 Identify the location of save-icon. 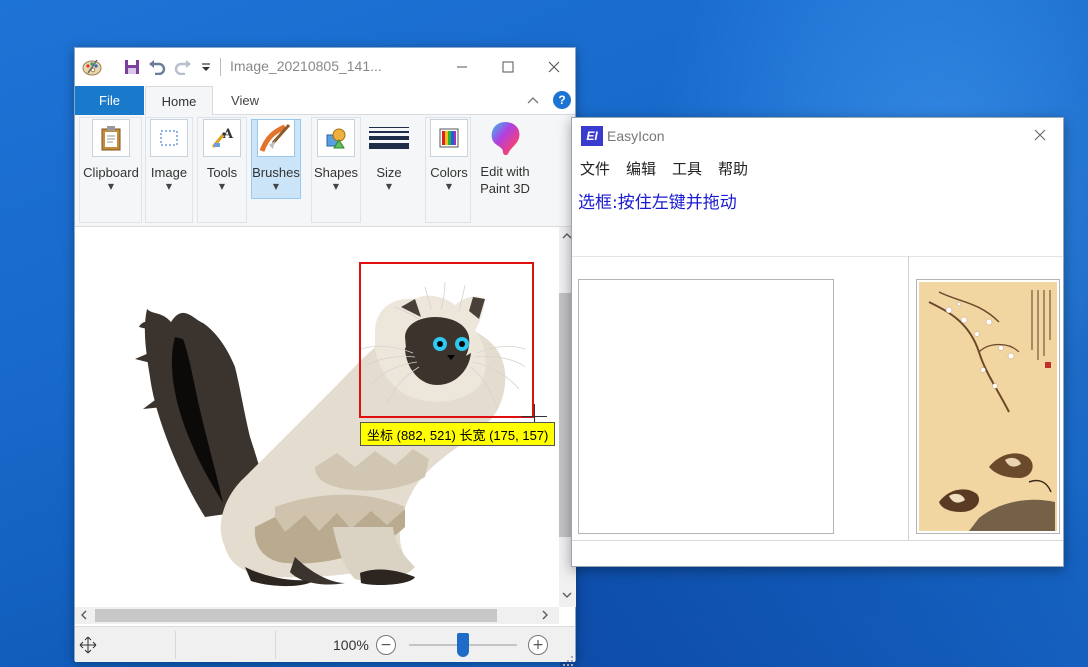
(132, 67).